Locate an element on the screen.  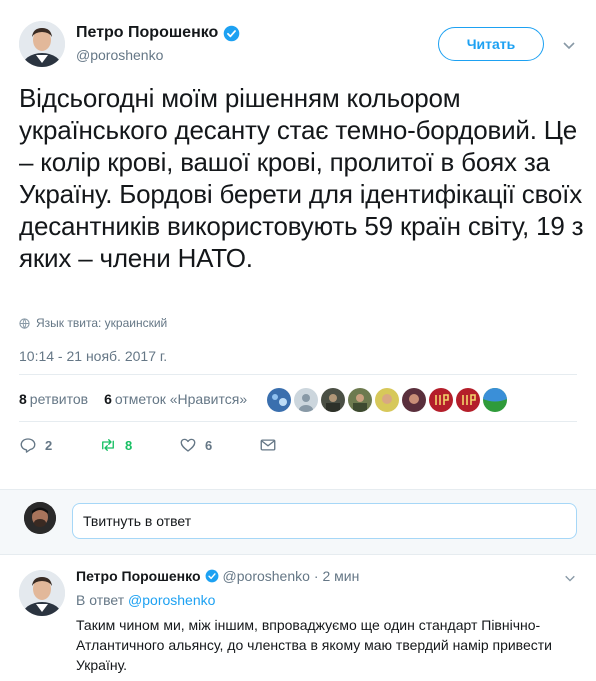
retweet-count: 8 is located at coordinates (129, 445).